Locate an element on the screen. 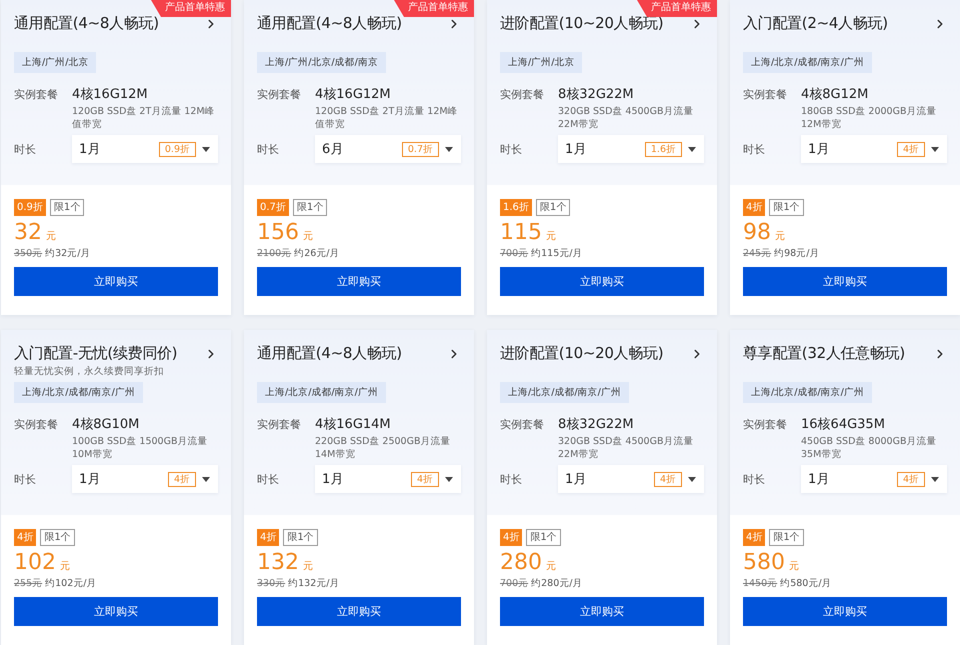 The width and height of the screenshot is (960, 645). spec-detail: 100GB SSD盘 1500GB月流量 10M带宽 is located at coordinates (140, 448).